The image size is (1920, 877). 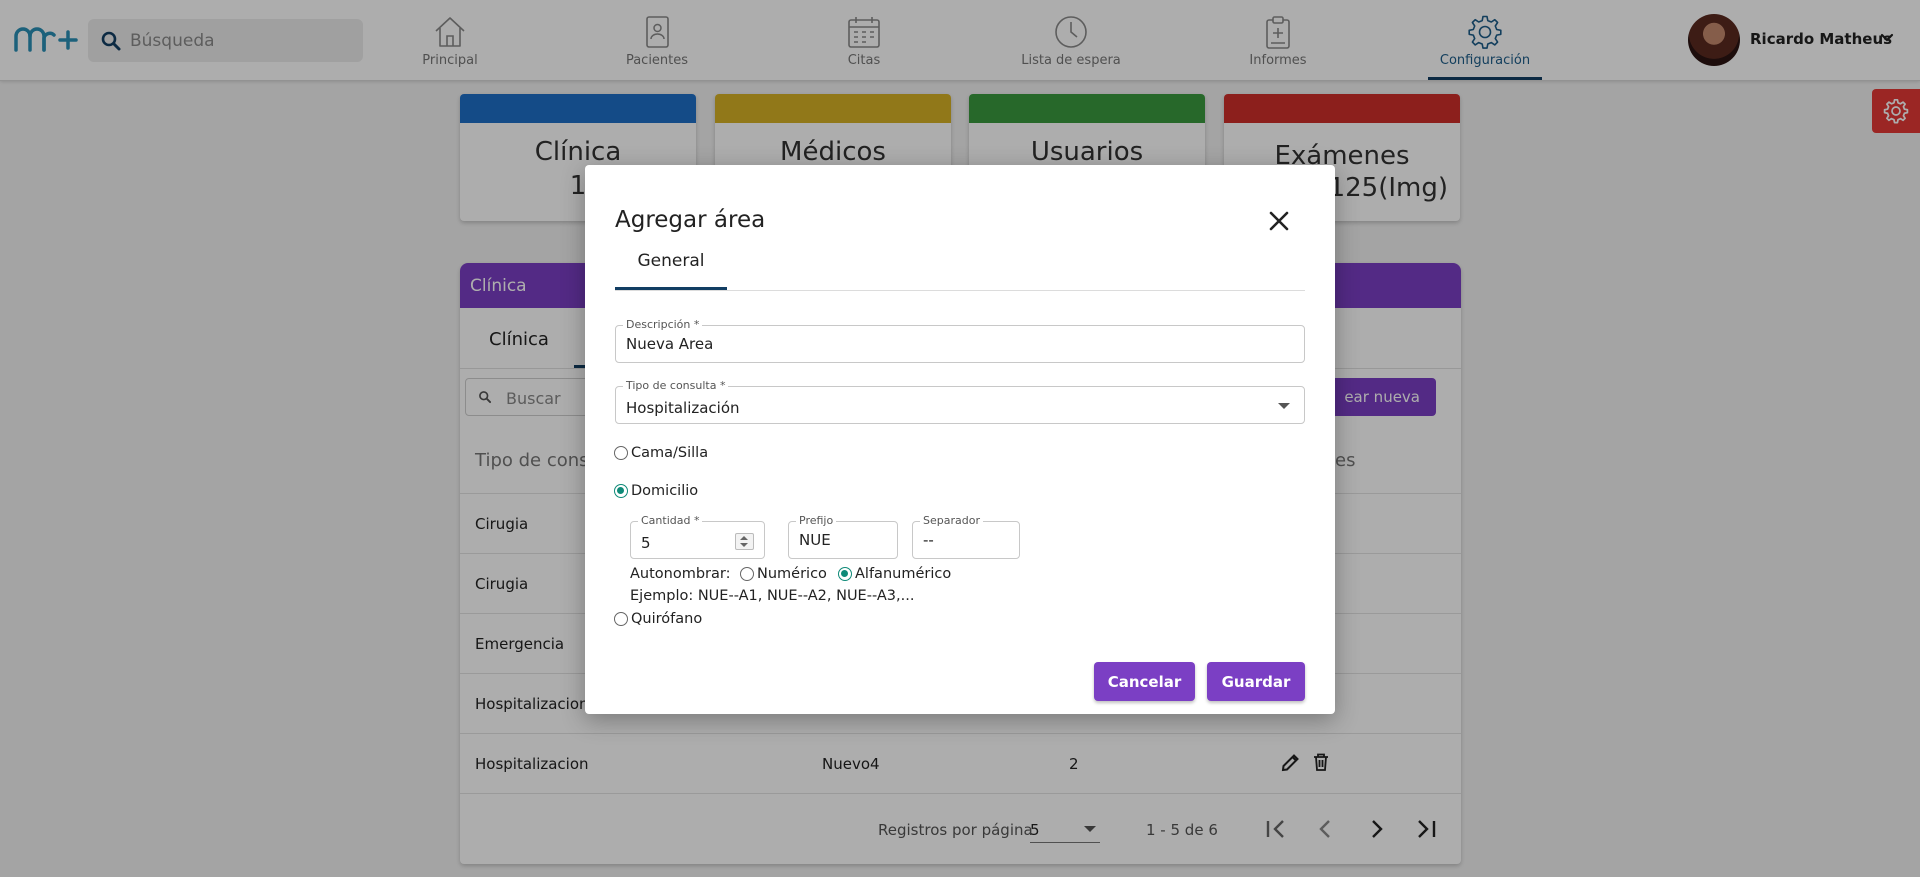 I want to click on radio-label: Quirófano, so click(x=667, y=619).